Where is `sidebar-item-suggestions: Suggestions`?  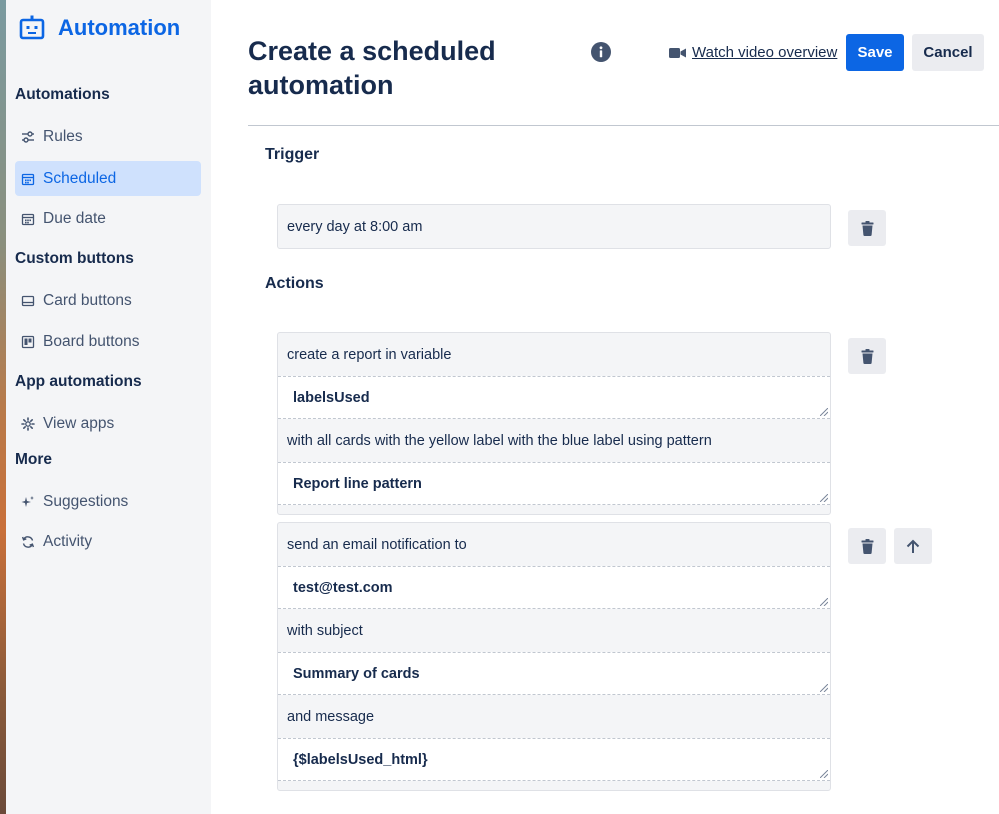 sidebar-item-suggestions: Suggestions is located at coordinates (108, 501).